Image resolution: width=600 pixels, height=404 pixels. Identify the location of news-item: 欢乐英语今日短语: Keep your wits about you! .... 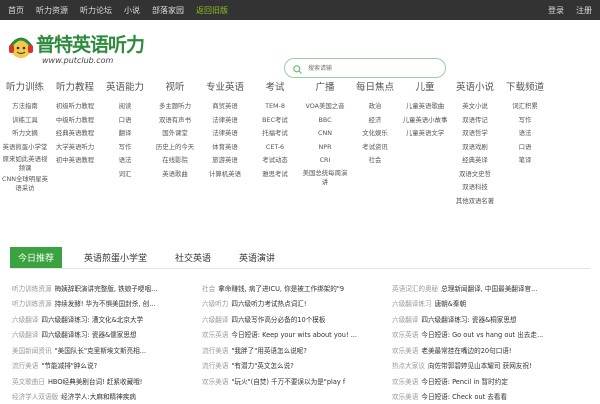
(297, 334).